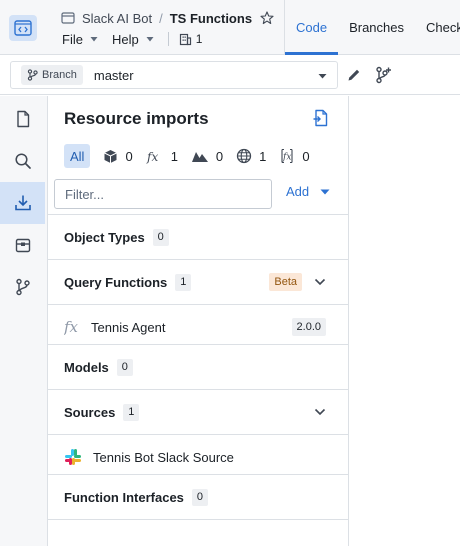 The image size is (460, 546). What do you see at coordinates (244, 156) in the screenshot?
I see `globe-icon` at bounding box center [244, 156].